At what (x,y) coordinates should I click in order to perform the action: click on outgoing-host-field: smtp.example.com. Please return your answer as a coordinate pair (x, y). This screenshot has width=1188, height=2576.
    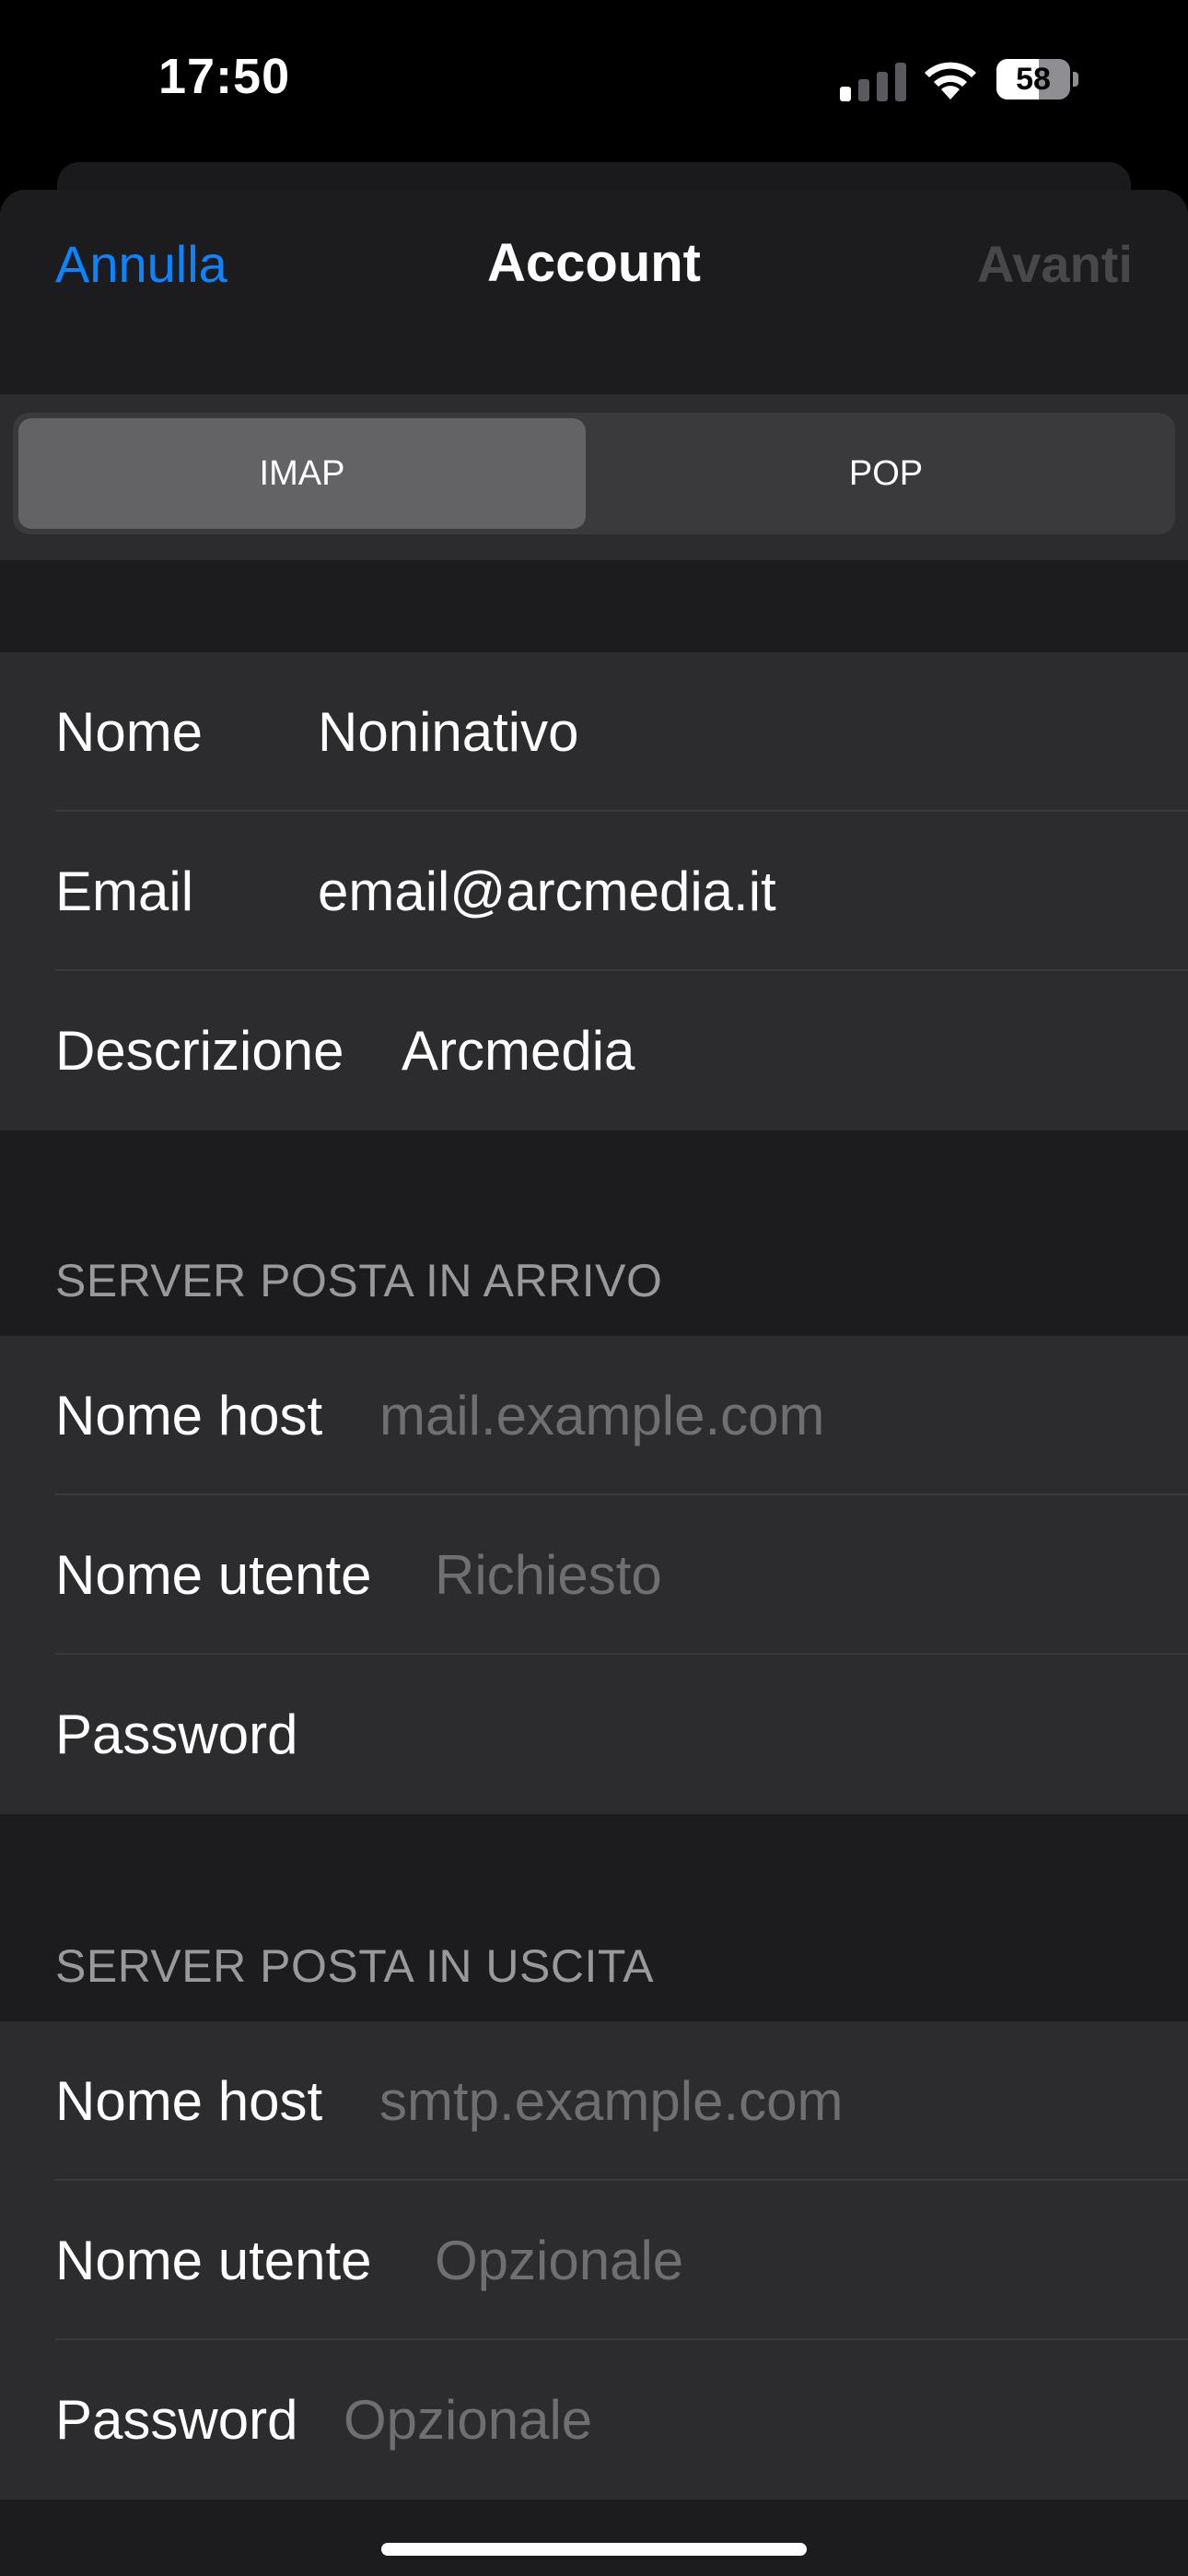
    Looking at the image, I should click on (611, 2101).